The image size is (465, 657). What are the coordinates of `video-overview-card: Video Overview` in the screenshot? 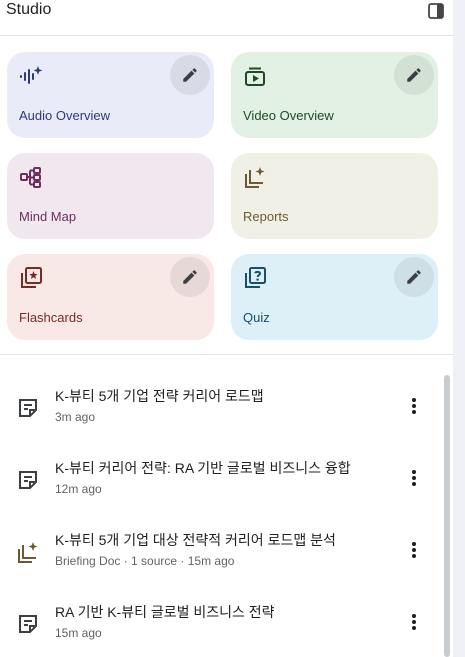 It's located at (334, 95).